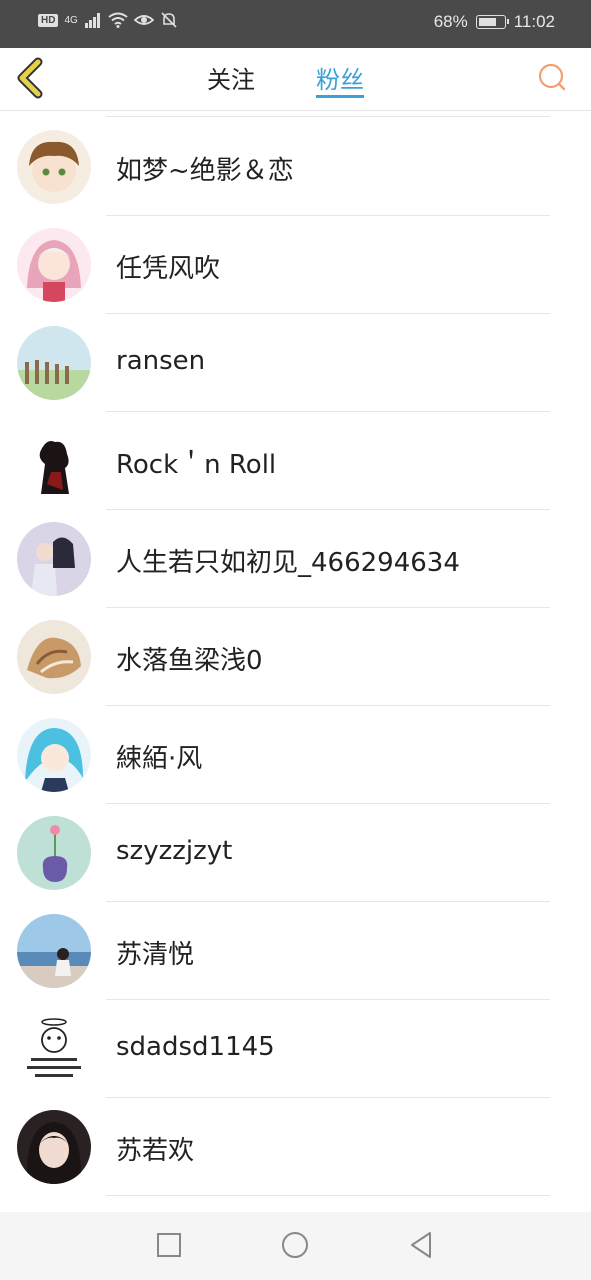 This screenshot has width=591, height=1280. Describe the element at coordinates (143, 20) in the screenshot. I see `eye-icon` at that location.